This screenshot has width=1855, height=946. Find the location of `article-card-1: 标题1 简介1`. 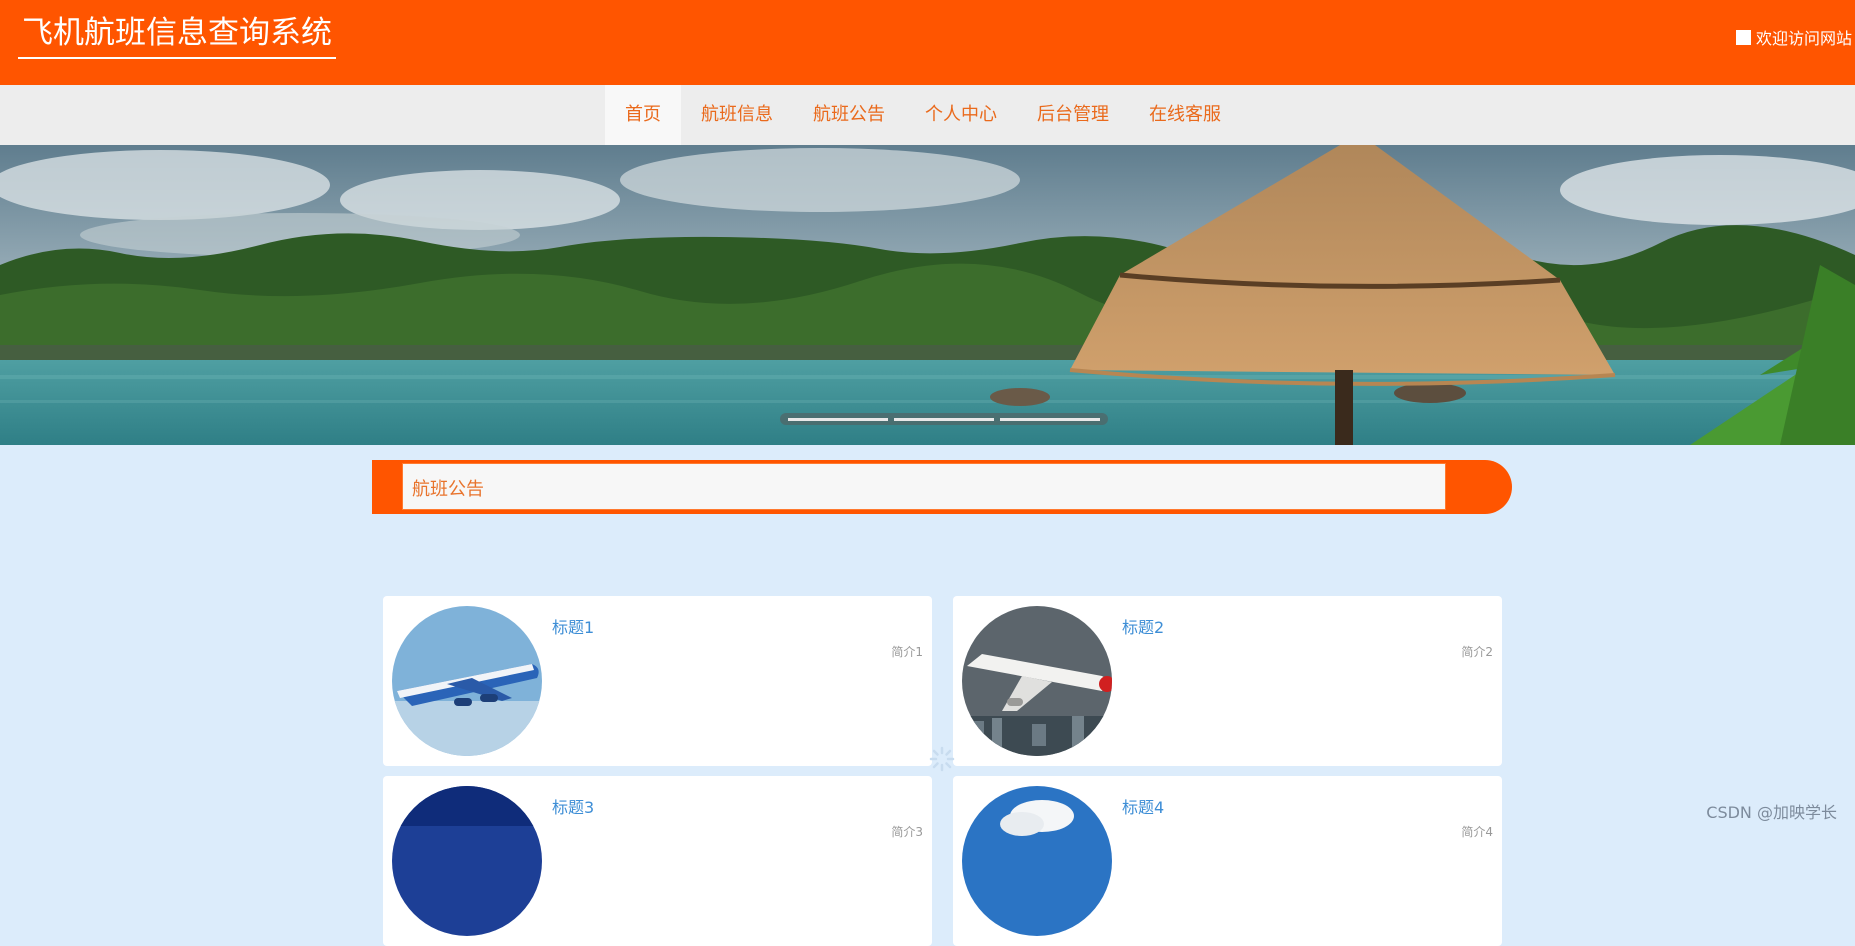

article-card-1: 标题1 简介1 is located at coordinates (657, 681).